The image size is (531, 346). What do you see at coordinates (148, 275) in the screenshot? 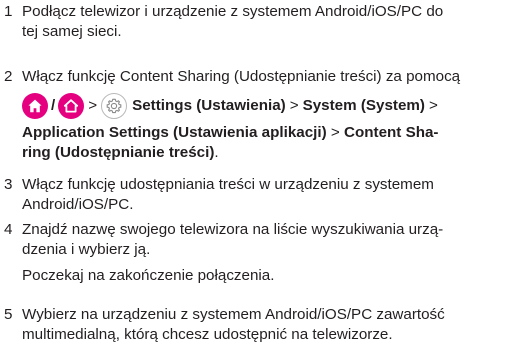
I see `step-note: Poczekaj na zakończenie połączenia.` at bounding box center [148, 275].